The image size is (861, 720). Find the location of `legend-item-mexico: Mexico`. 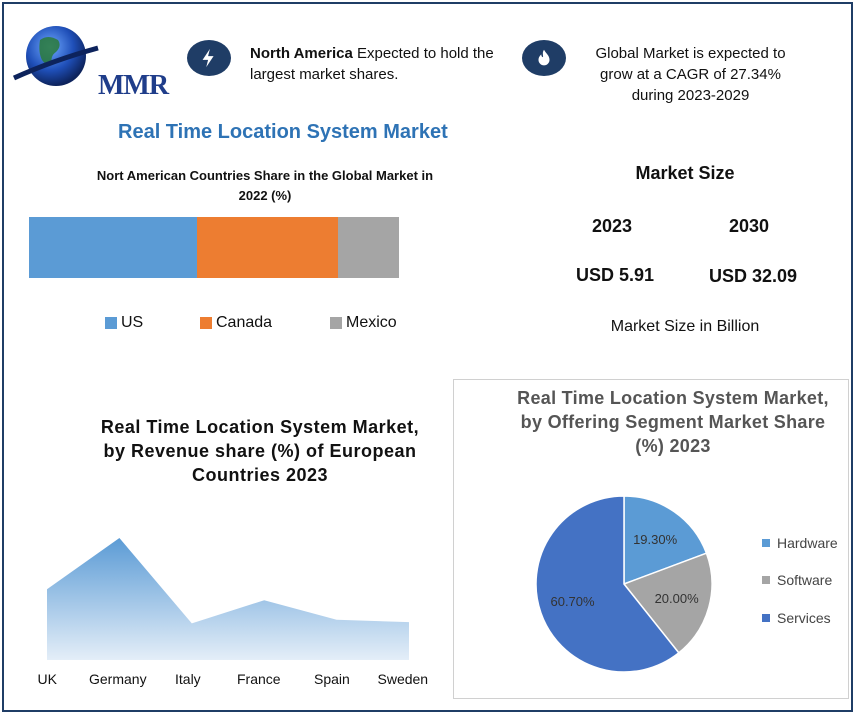

legend-item-mexico: Mexico is located at coordinates (363, 323).